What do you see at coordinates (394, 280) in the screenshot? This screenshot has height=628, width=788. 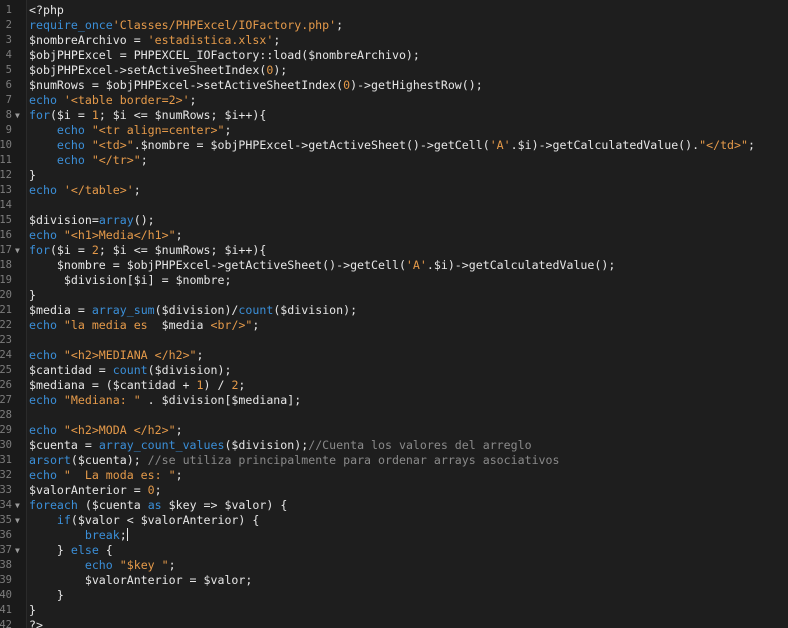 I see `code-line: 19 $division[$i] = $nombre;` at bounding box center [394, 280].